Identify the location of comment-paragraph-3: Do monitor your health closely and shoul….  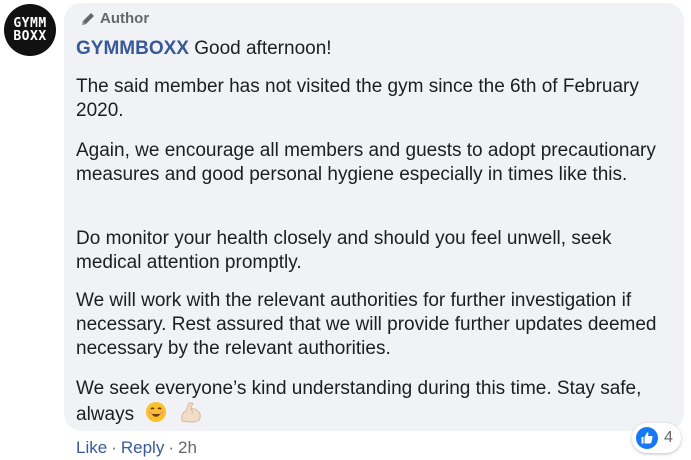
(344, 250).